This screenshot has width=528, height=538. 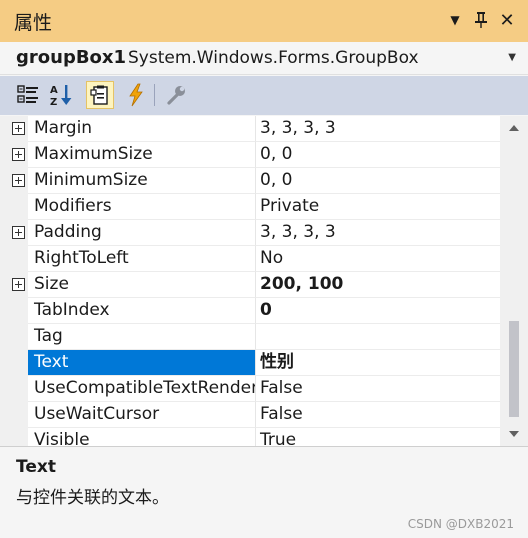 I want to click on property-row: Margin 3, 3, 3, 3, so click(x=250, y=129).